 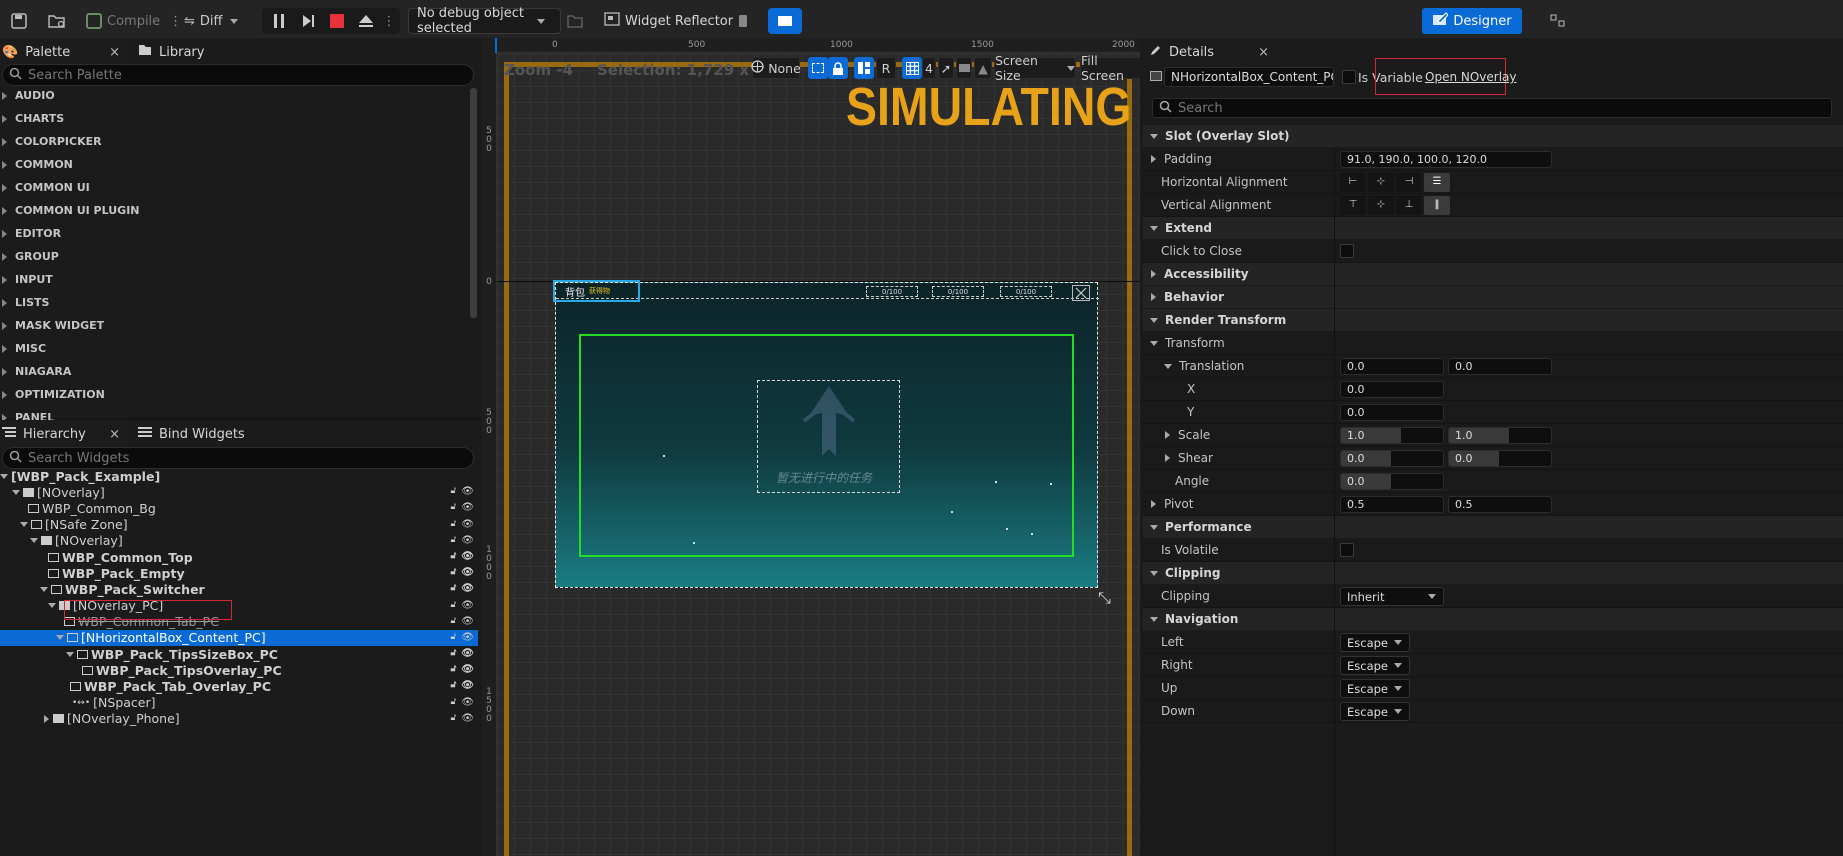 What do you see at coordinates (235, 95) in the screenshot?
I see `palette-category-item: AUDIO` at bounding box center [235, 95].